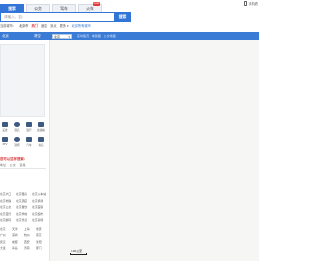 Image resolution: width=320 pixels, height=261 pixels. I want to click on map-scale-label: 100公里, so click(76, 251).